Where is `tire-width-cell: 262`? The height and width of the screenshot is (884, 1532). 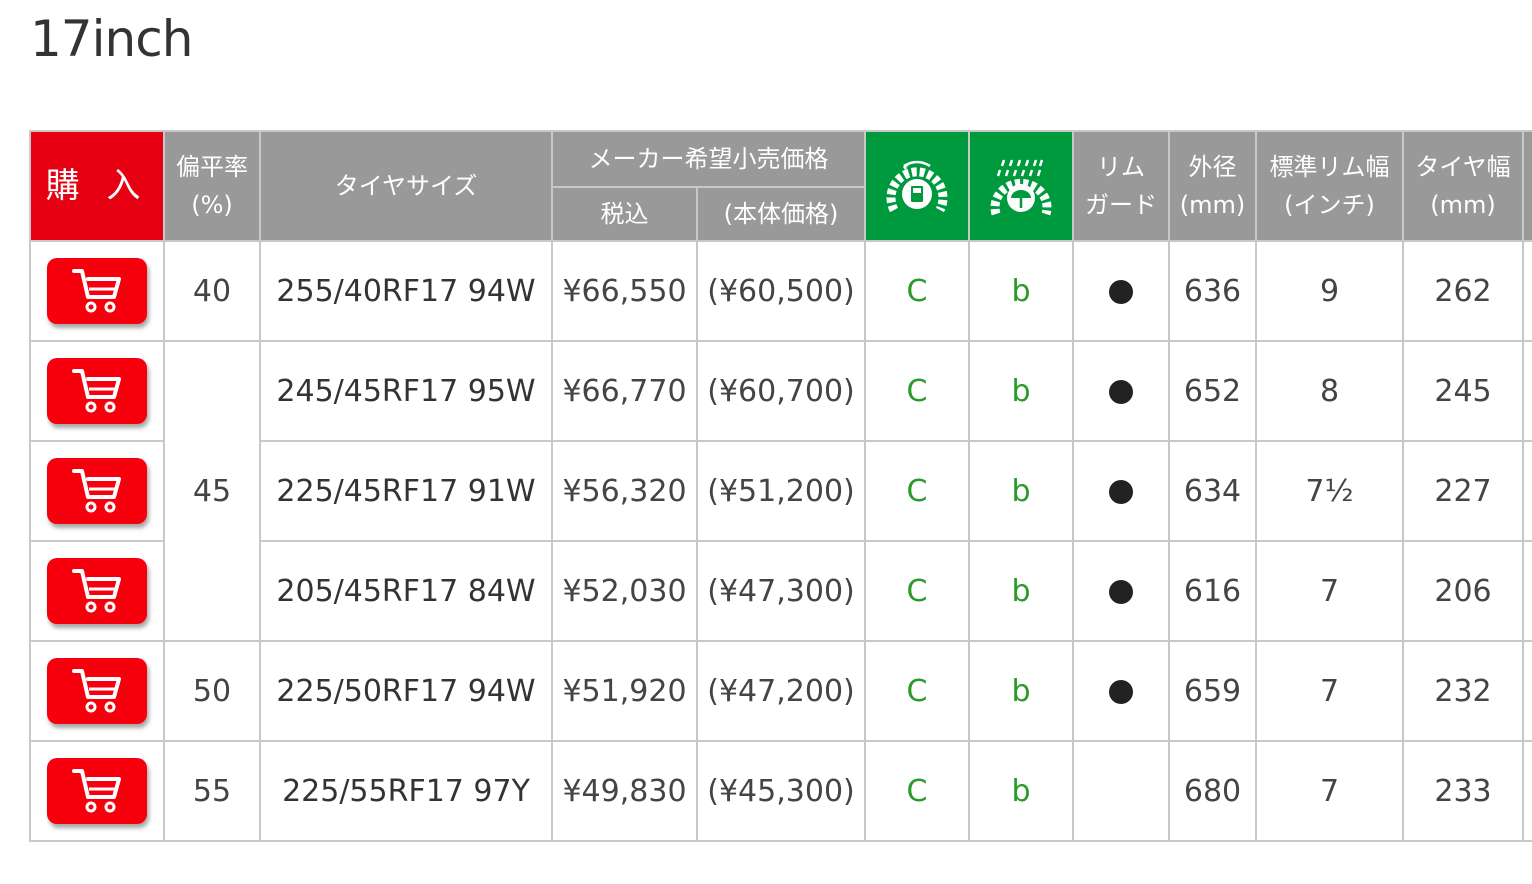 tire-width-cell: 262 is located at coordinates (1463, 291).